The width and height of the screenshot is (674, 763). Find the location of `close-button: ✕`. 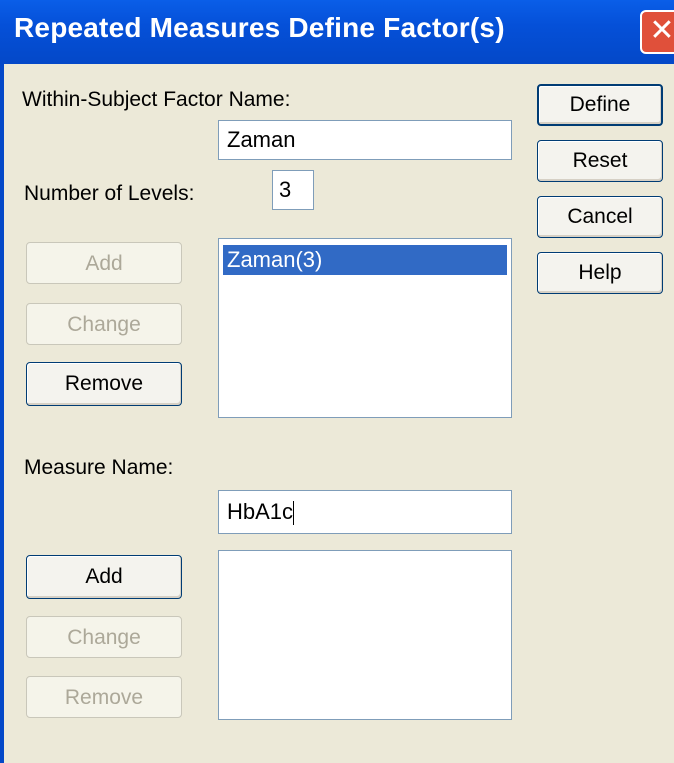

close-button: ✕ is located at coordinates (657, 32).